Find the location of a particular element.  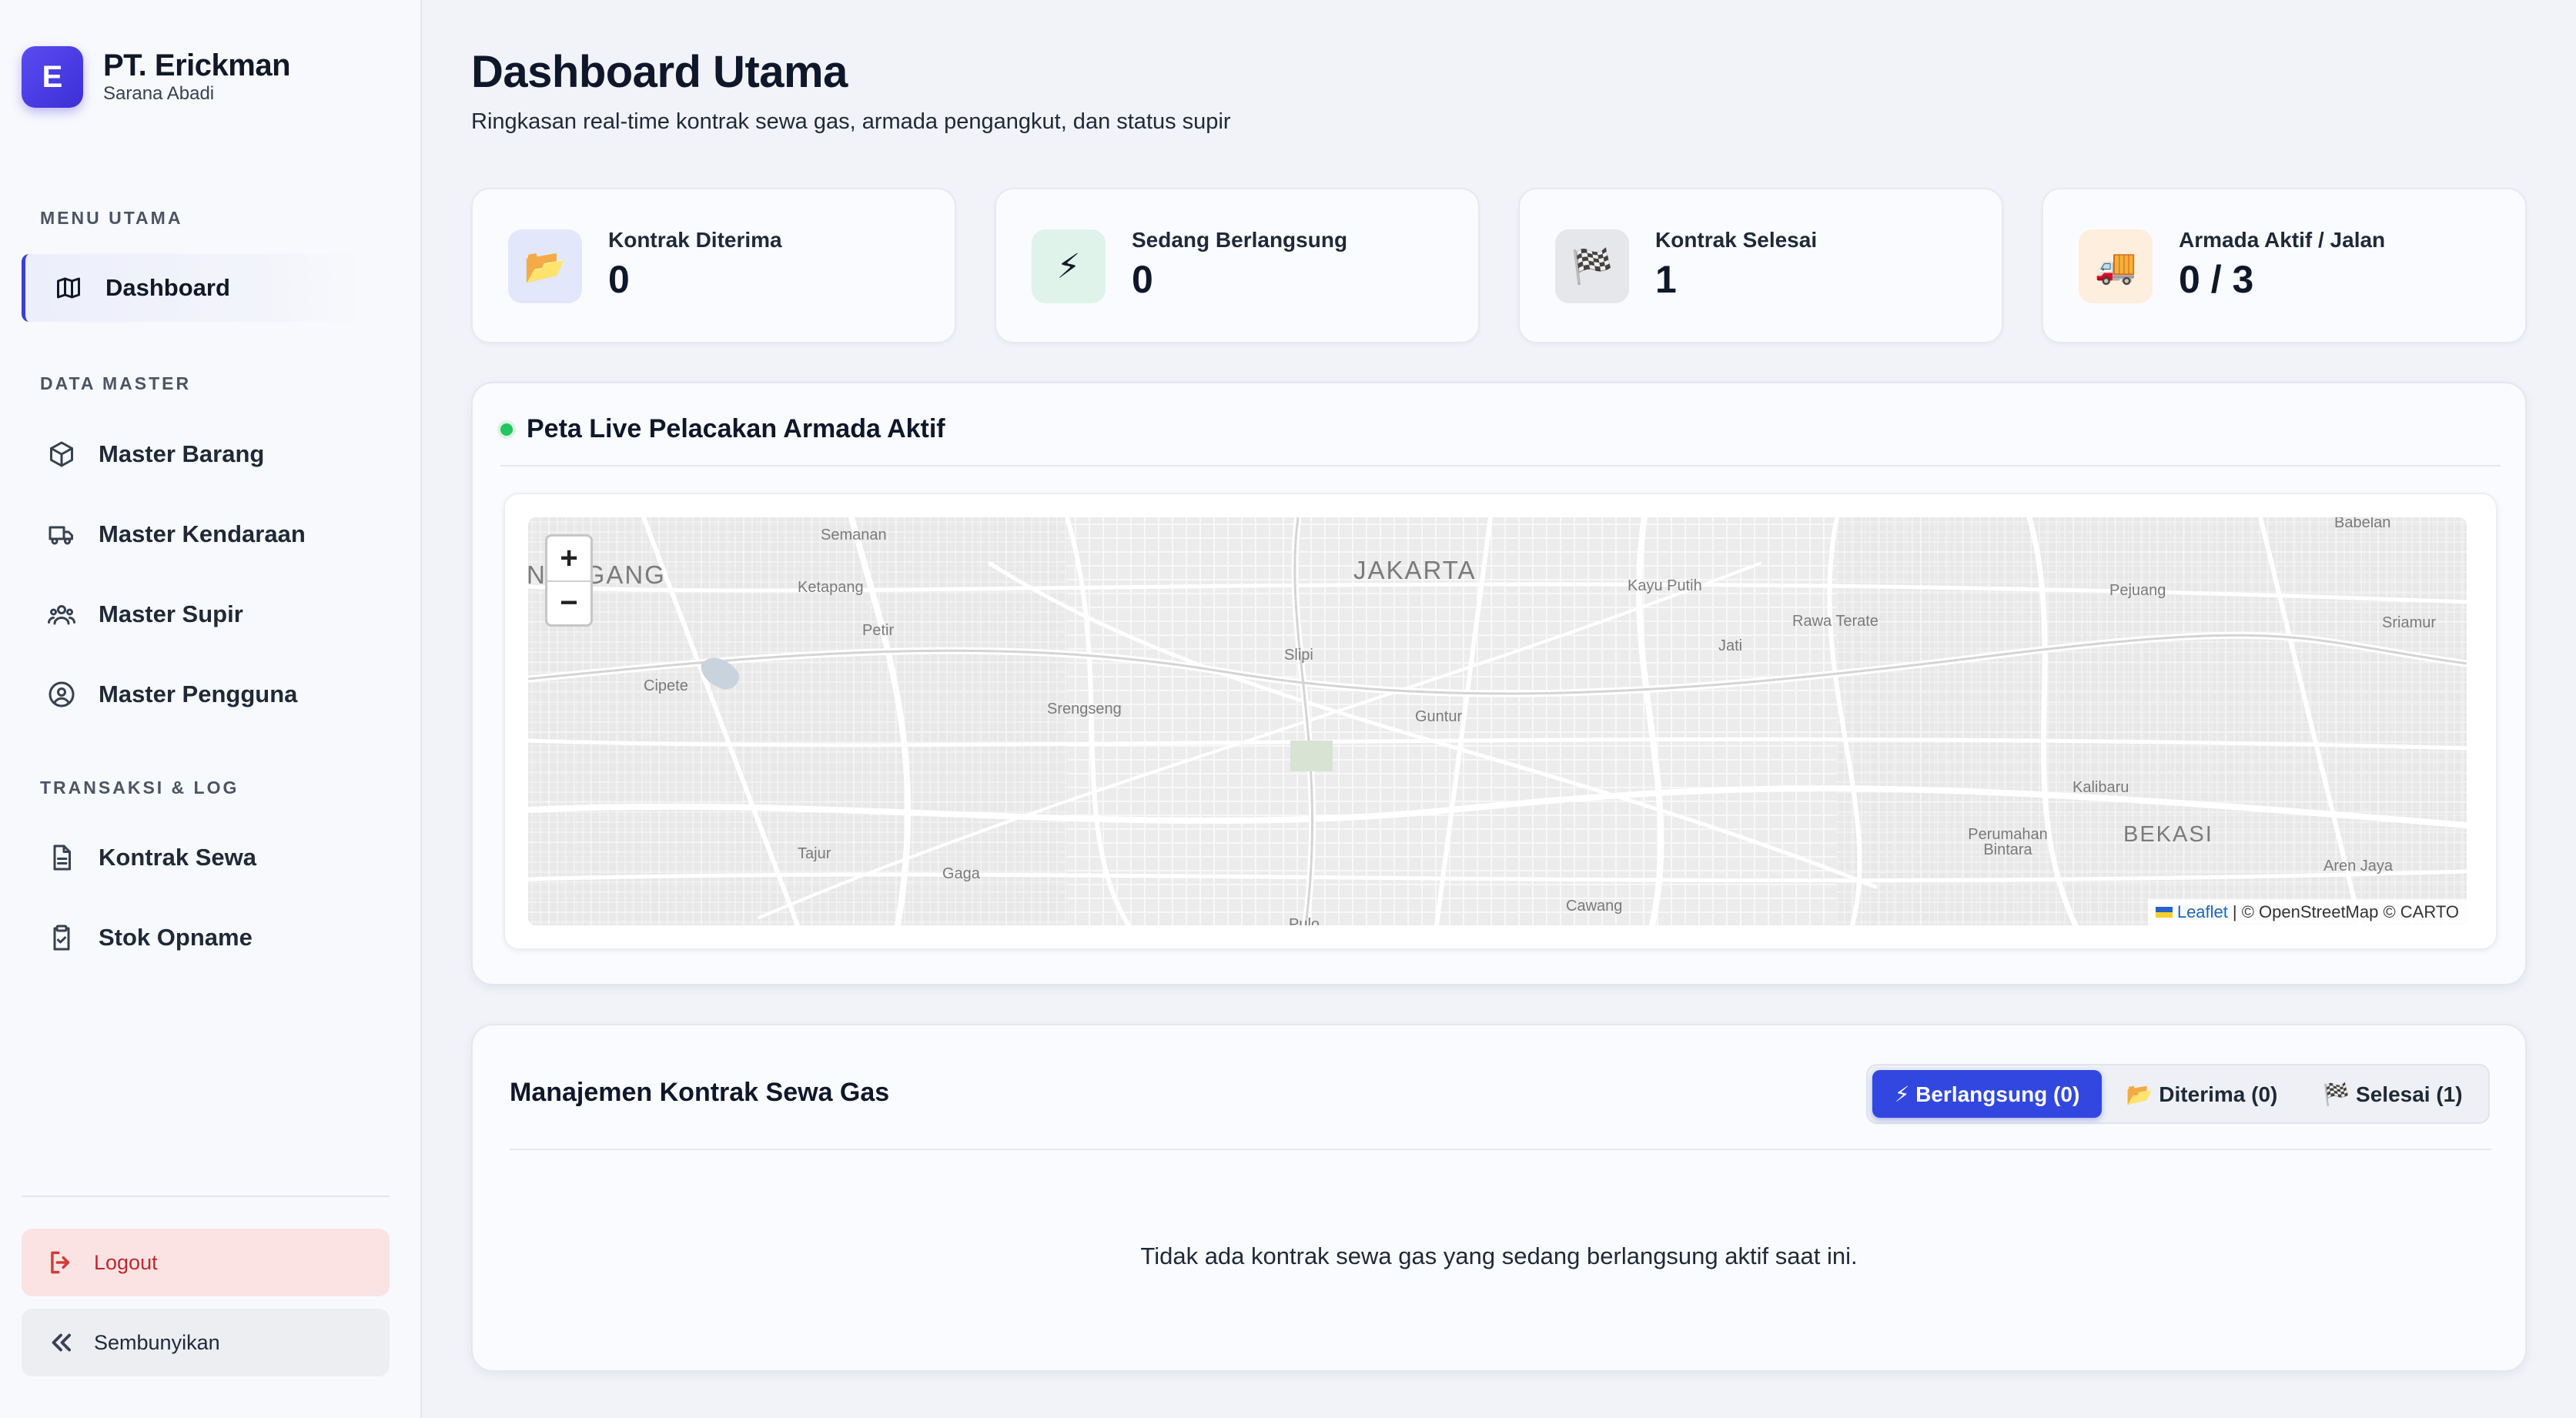

map-place-label: Semanan is located at coordinates (854, 535).